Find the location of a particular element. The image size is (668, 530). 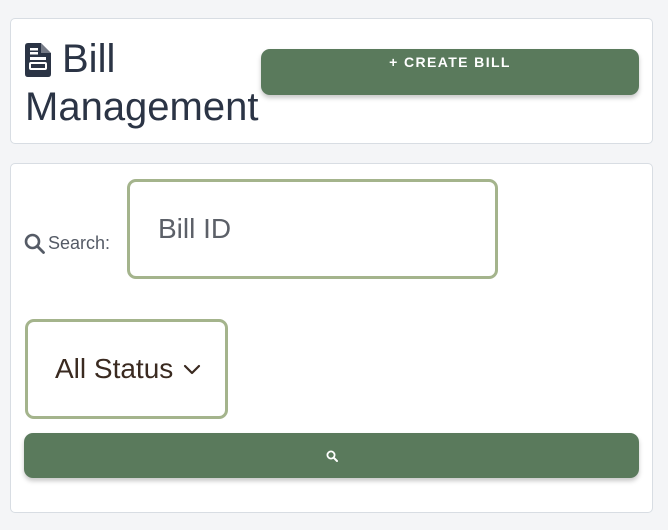

file-invoice-icon is located at coordinates (38, 60).